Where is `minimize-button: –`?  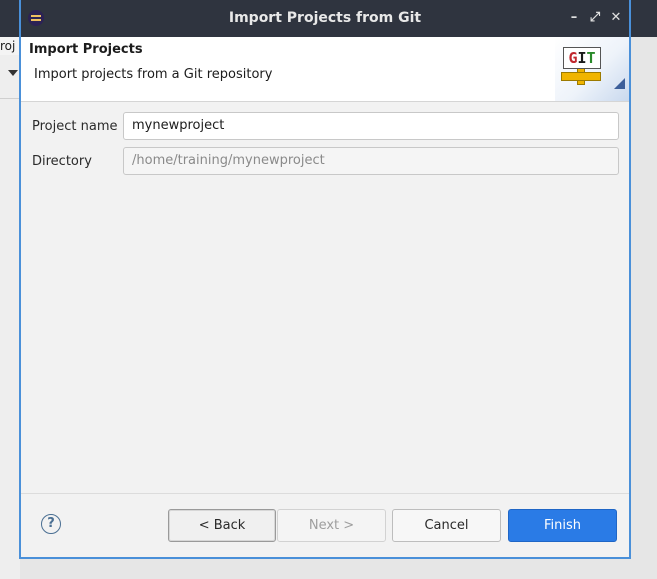
minimize-button: – is located at coordinates (574, 18).